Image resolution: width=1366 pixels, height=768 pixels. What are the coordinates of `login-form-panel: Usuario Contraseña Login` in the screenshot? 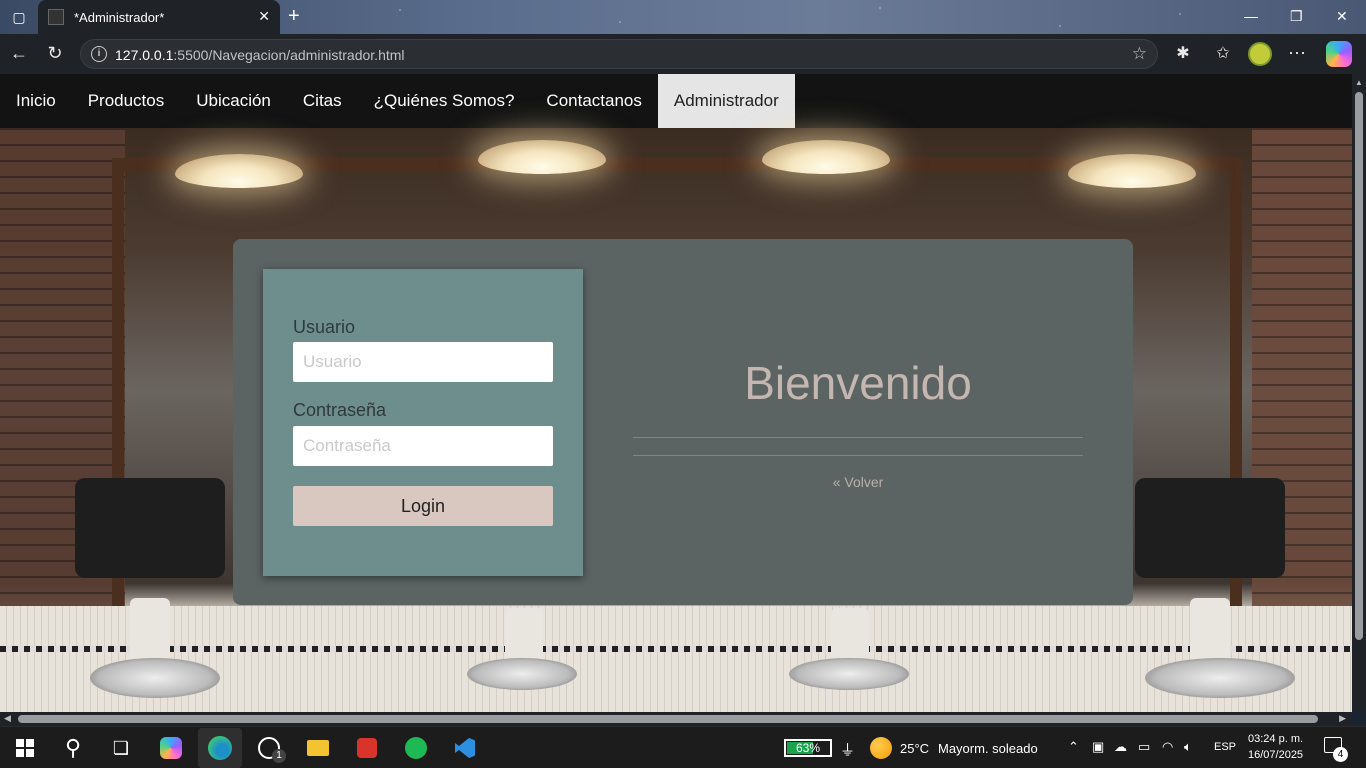 It's located at (423, 422).